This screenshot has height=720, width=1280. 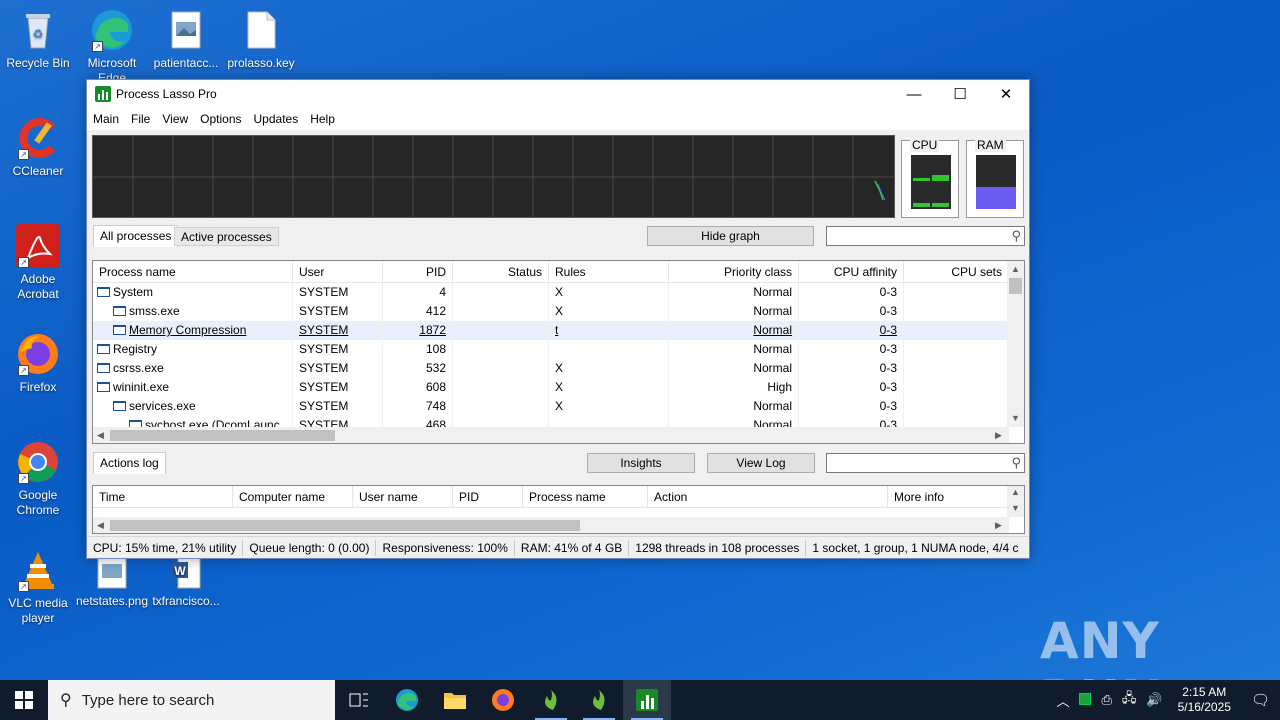 What do you see at coordinates (1129, 700) in the screenshot?
I see `network-icon: 🖧` at bounding box center [1129, 700].